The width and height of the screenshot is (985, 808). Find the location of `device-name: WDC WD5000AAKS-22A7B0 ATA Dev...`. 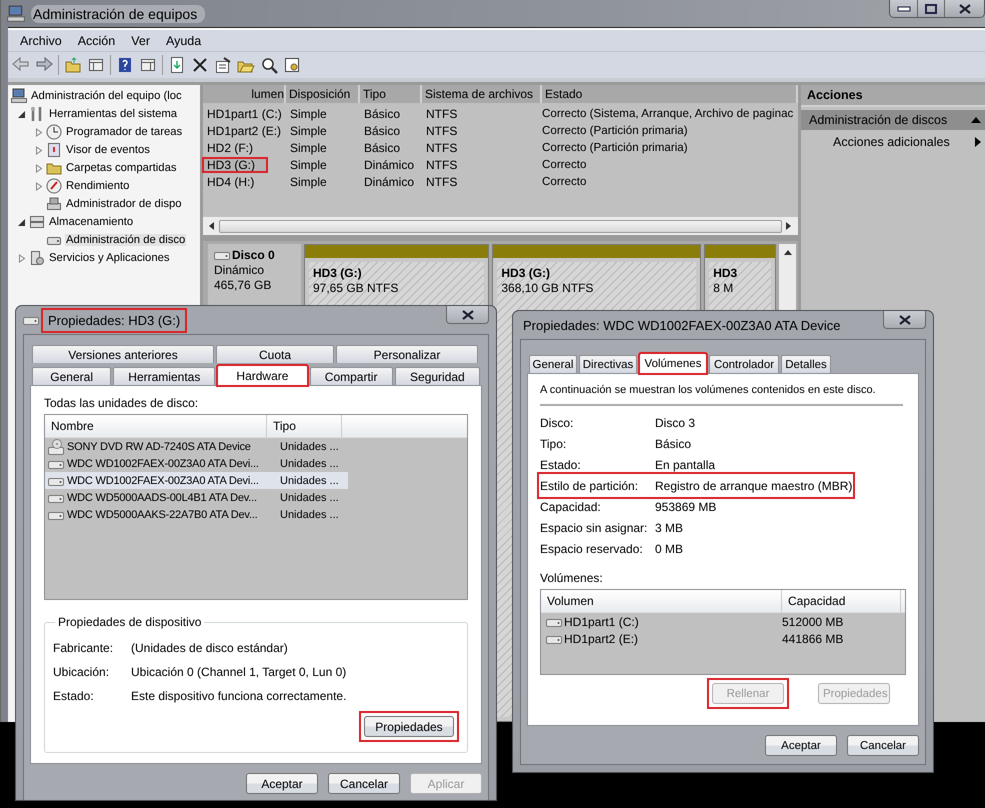

device-name: WDC WD5000AAKS-22A7B0 ATA Dev... is located at coordinates (162, 514).